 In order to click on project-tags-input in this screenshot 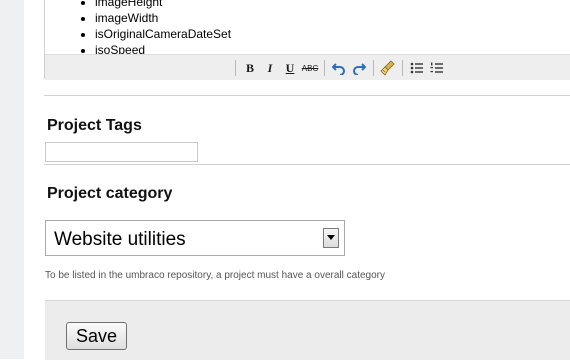, I will do `click(121, 152)`.